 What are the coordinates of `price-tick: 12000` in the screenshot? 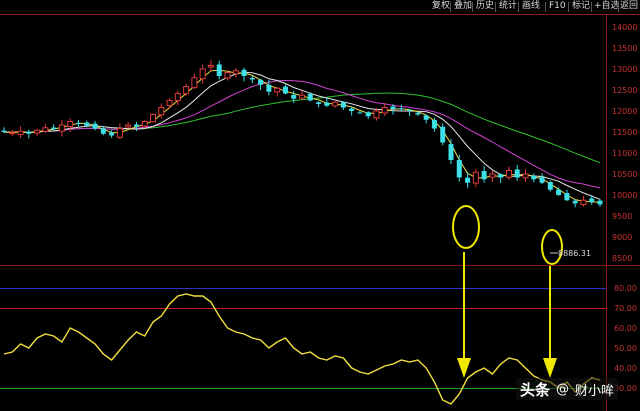 It's located at (624, 111).